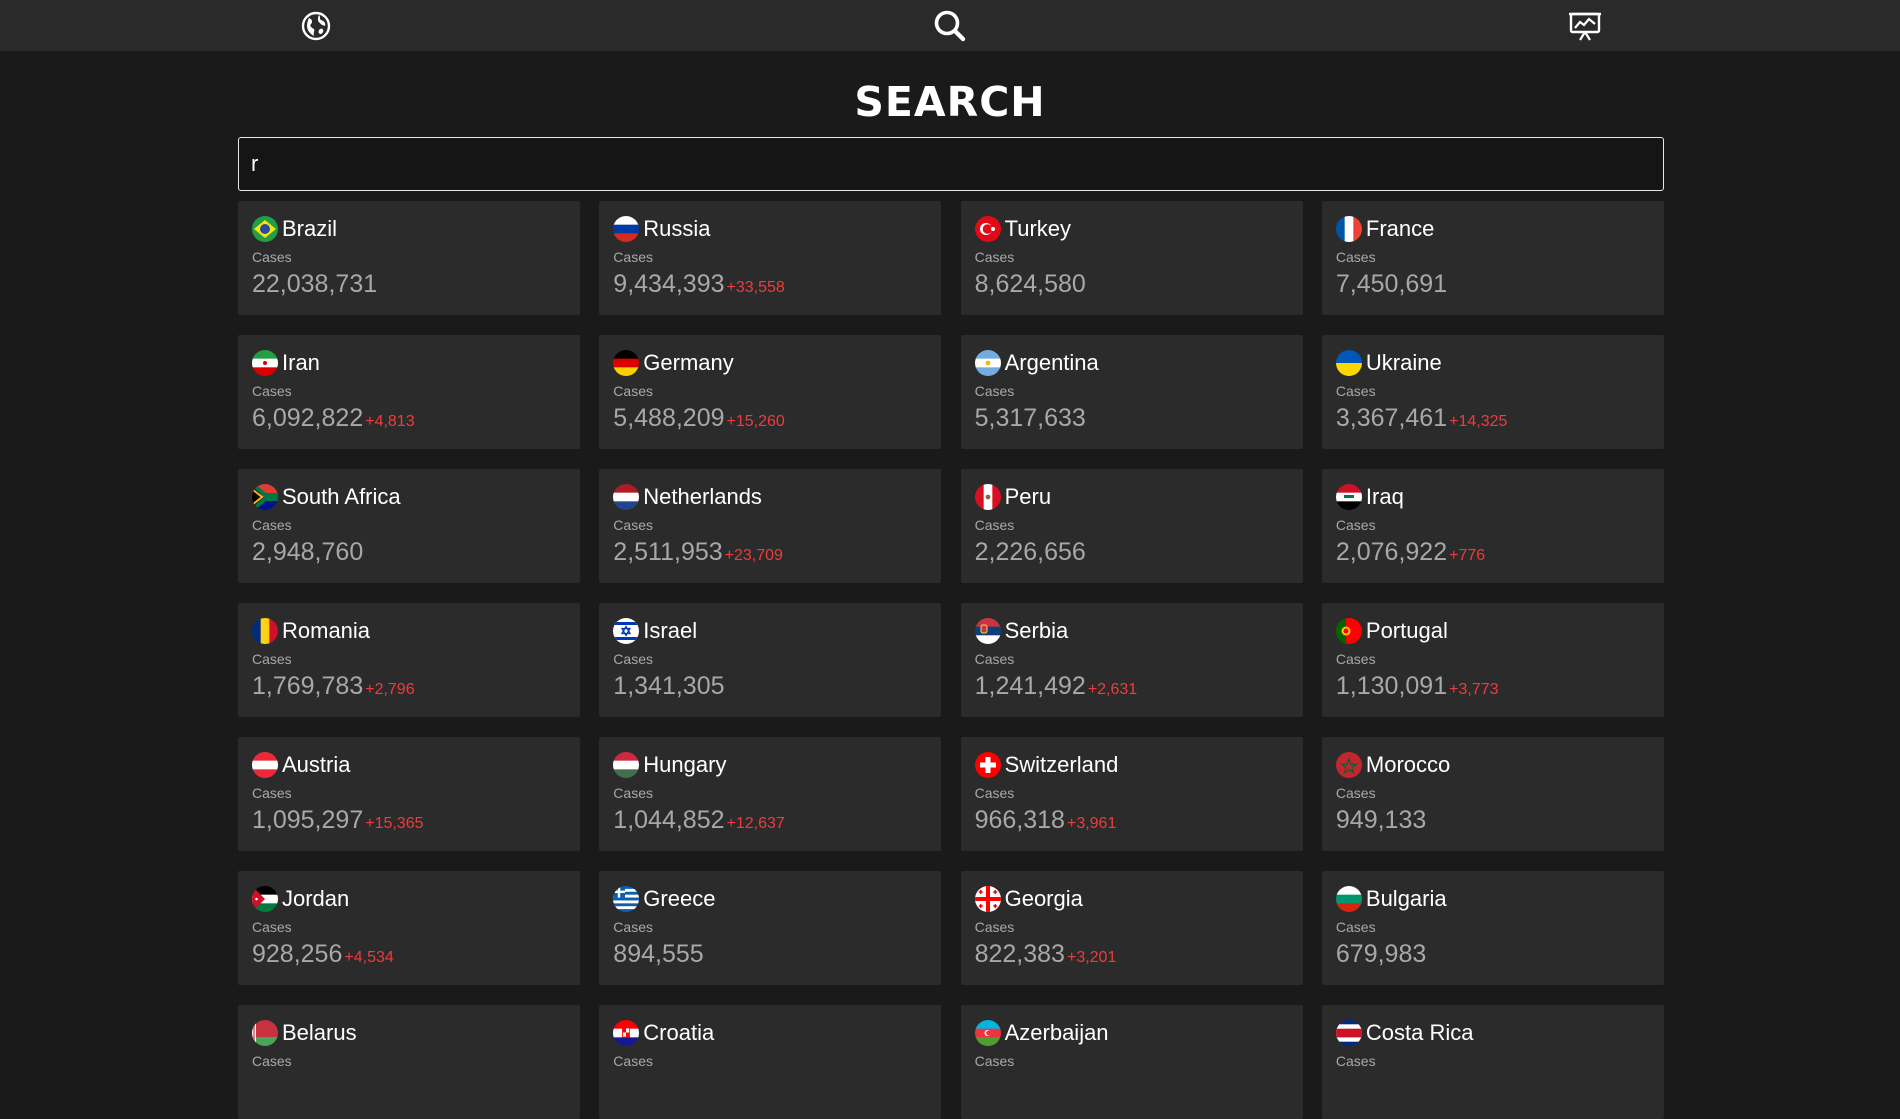 This screenshot has height=1119, width=1900. I want to click on country-card: Turkey Cases 8,624,580, so click(1131, 258).